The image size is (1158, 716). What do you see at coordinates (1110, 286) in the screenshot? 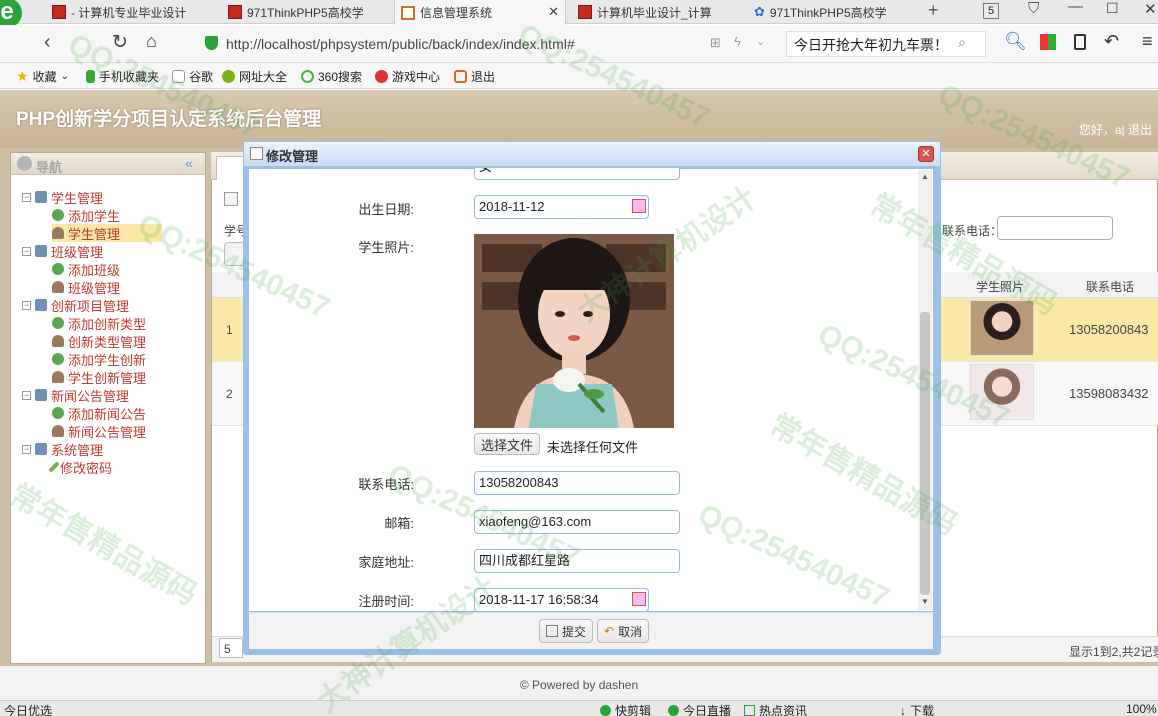
I see `column-header-phone: 联系电话` at bounding box center [1110, 286].